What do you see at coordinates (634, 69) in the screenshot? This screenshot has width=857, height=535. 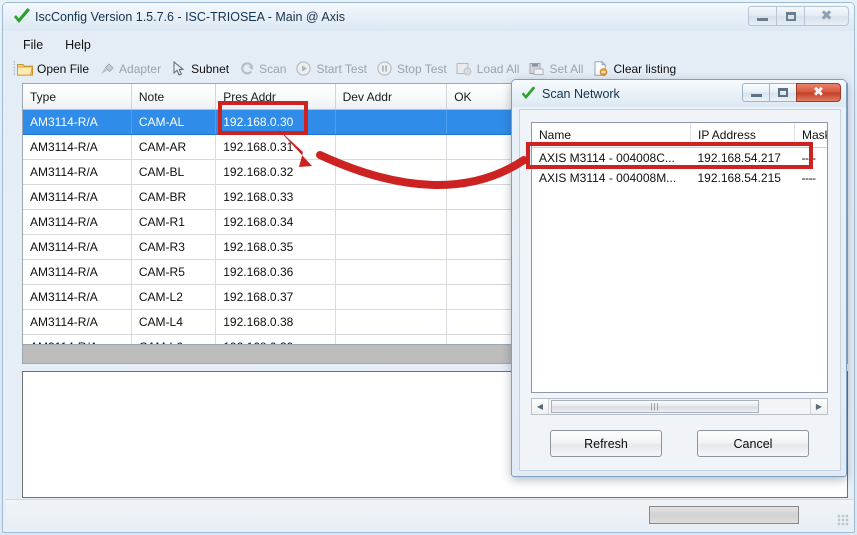 I see `toolbar-button-clear-listing: Clear listing` at bounding box center [634, 69].